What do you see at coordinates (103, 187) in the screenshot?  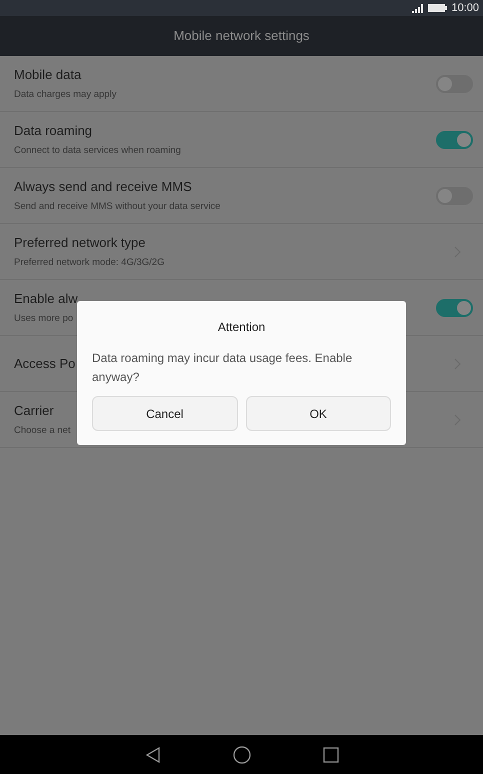 I see `setting-title: Always send and receive MMS` at bounding box center [103, 187].